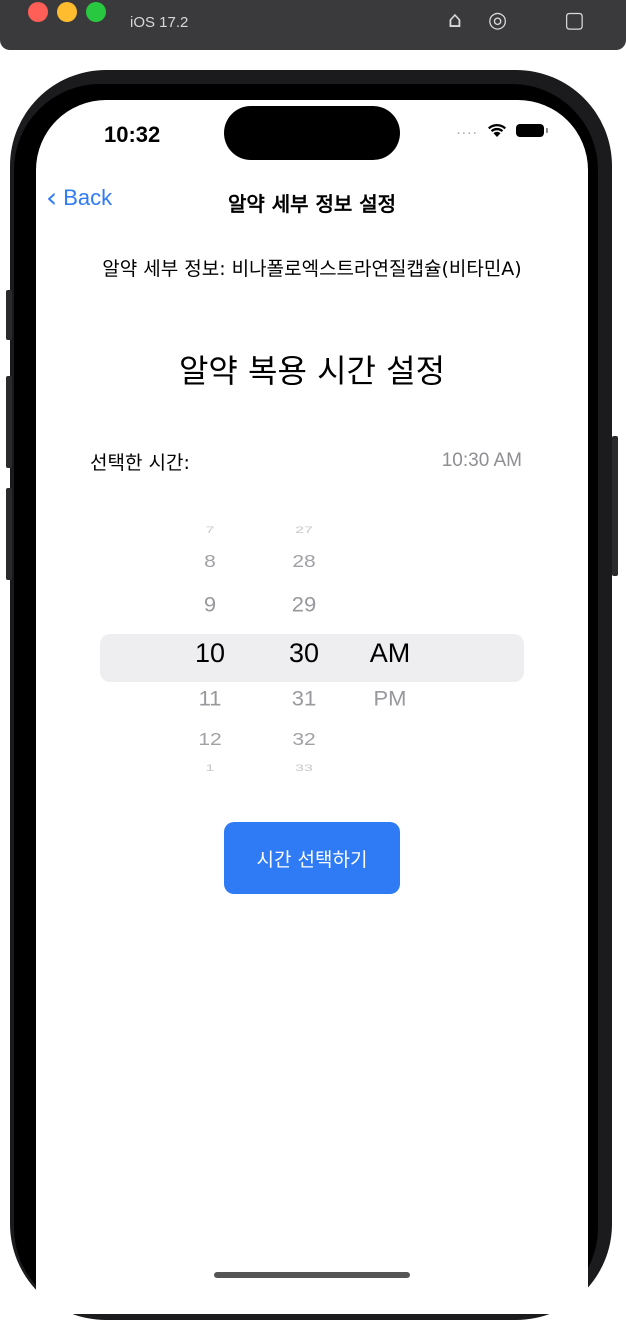 The width and height of the screenshot is (626, 1320). What do you see at coordinates (96, 12) in the screenshot?
I see `zoom-window-button` at bounding box center [96, 12].